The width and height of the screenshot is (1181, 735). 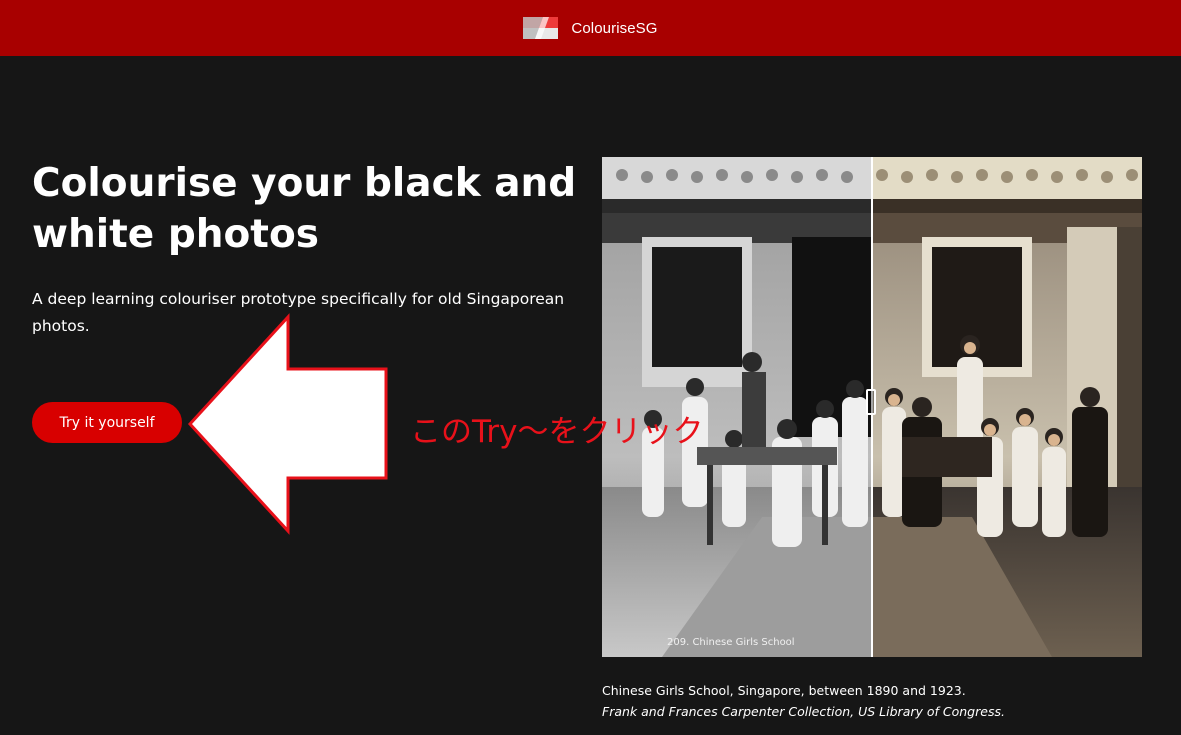 What do you see at coordinates (107, 422) in the screenshot?
I see `try-it-yourself-button: Try it yourself` at bounding box center [107, 422].